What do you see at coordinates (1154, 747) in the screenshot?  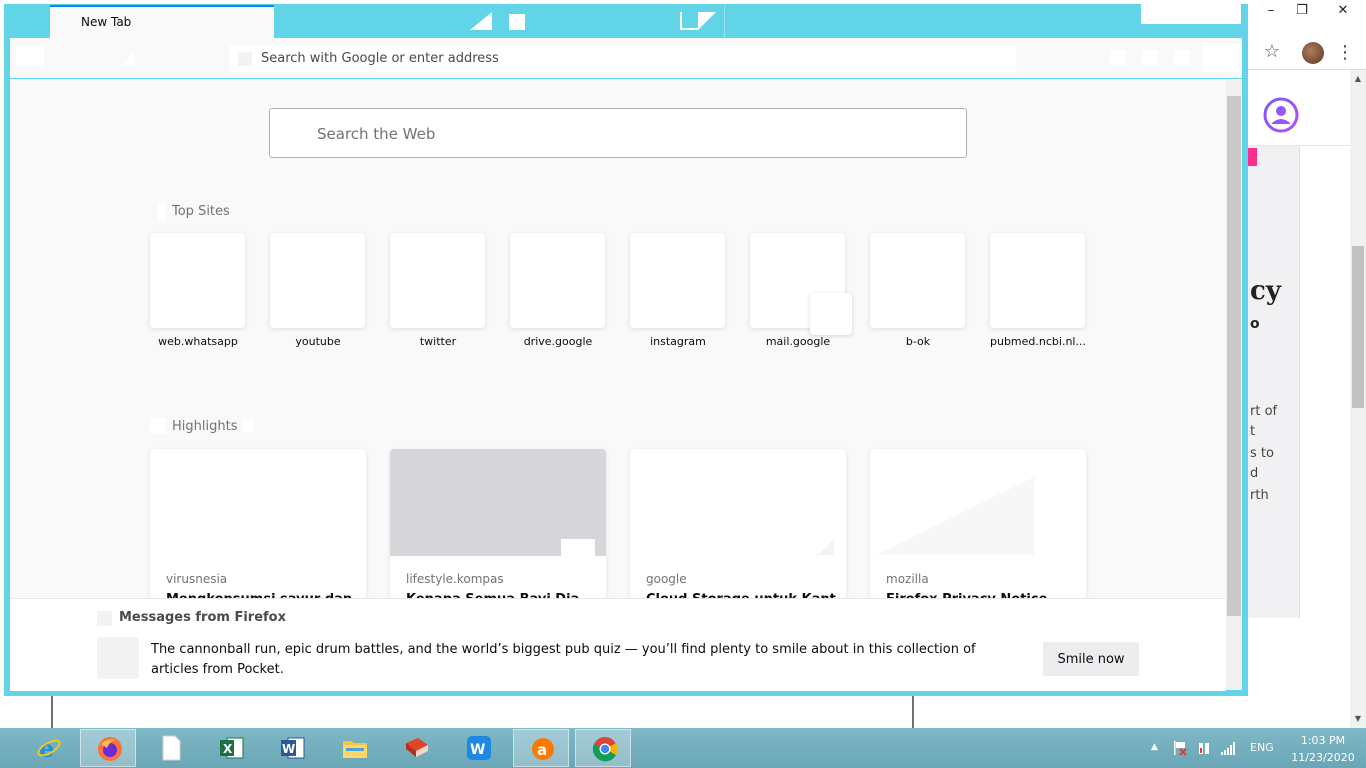 I see `show-hidden-icons-button: ▲` at bounding box center [1154, 747].